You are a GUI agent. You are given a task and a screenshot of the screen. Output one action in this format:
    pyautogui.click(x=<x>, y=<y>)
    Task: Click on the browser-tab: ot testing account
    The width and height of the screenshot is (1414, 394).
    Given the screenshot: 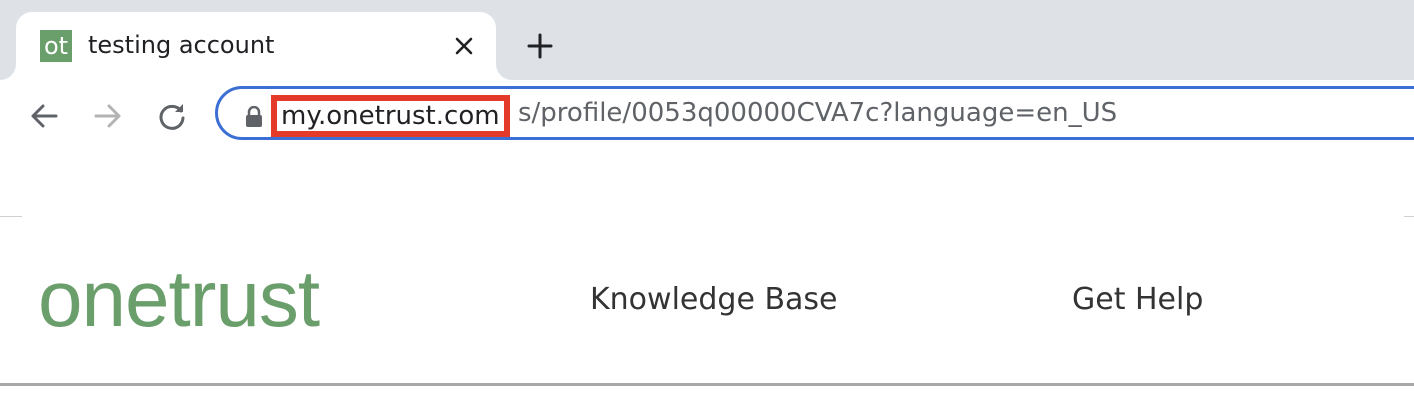 What is the action you would take?
    pyautogui.click(x=256, y=46)
    